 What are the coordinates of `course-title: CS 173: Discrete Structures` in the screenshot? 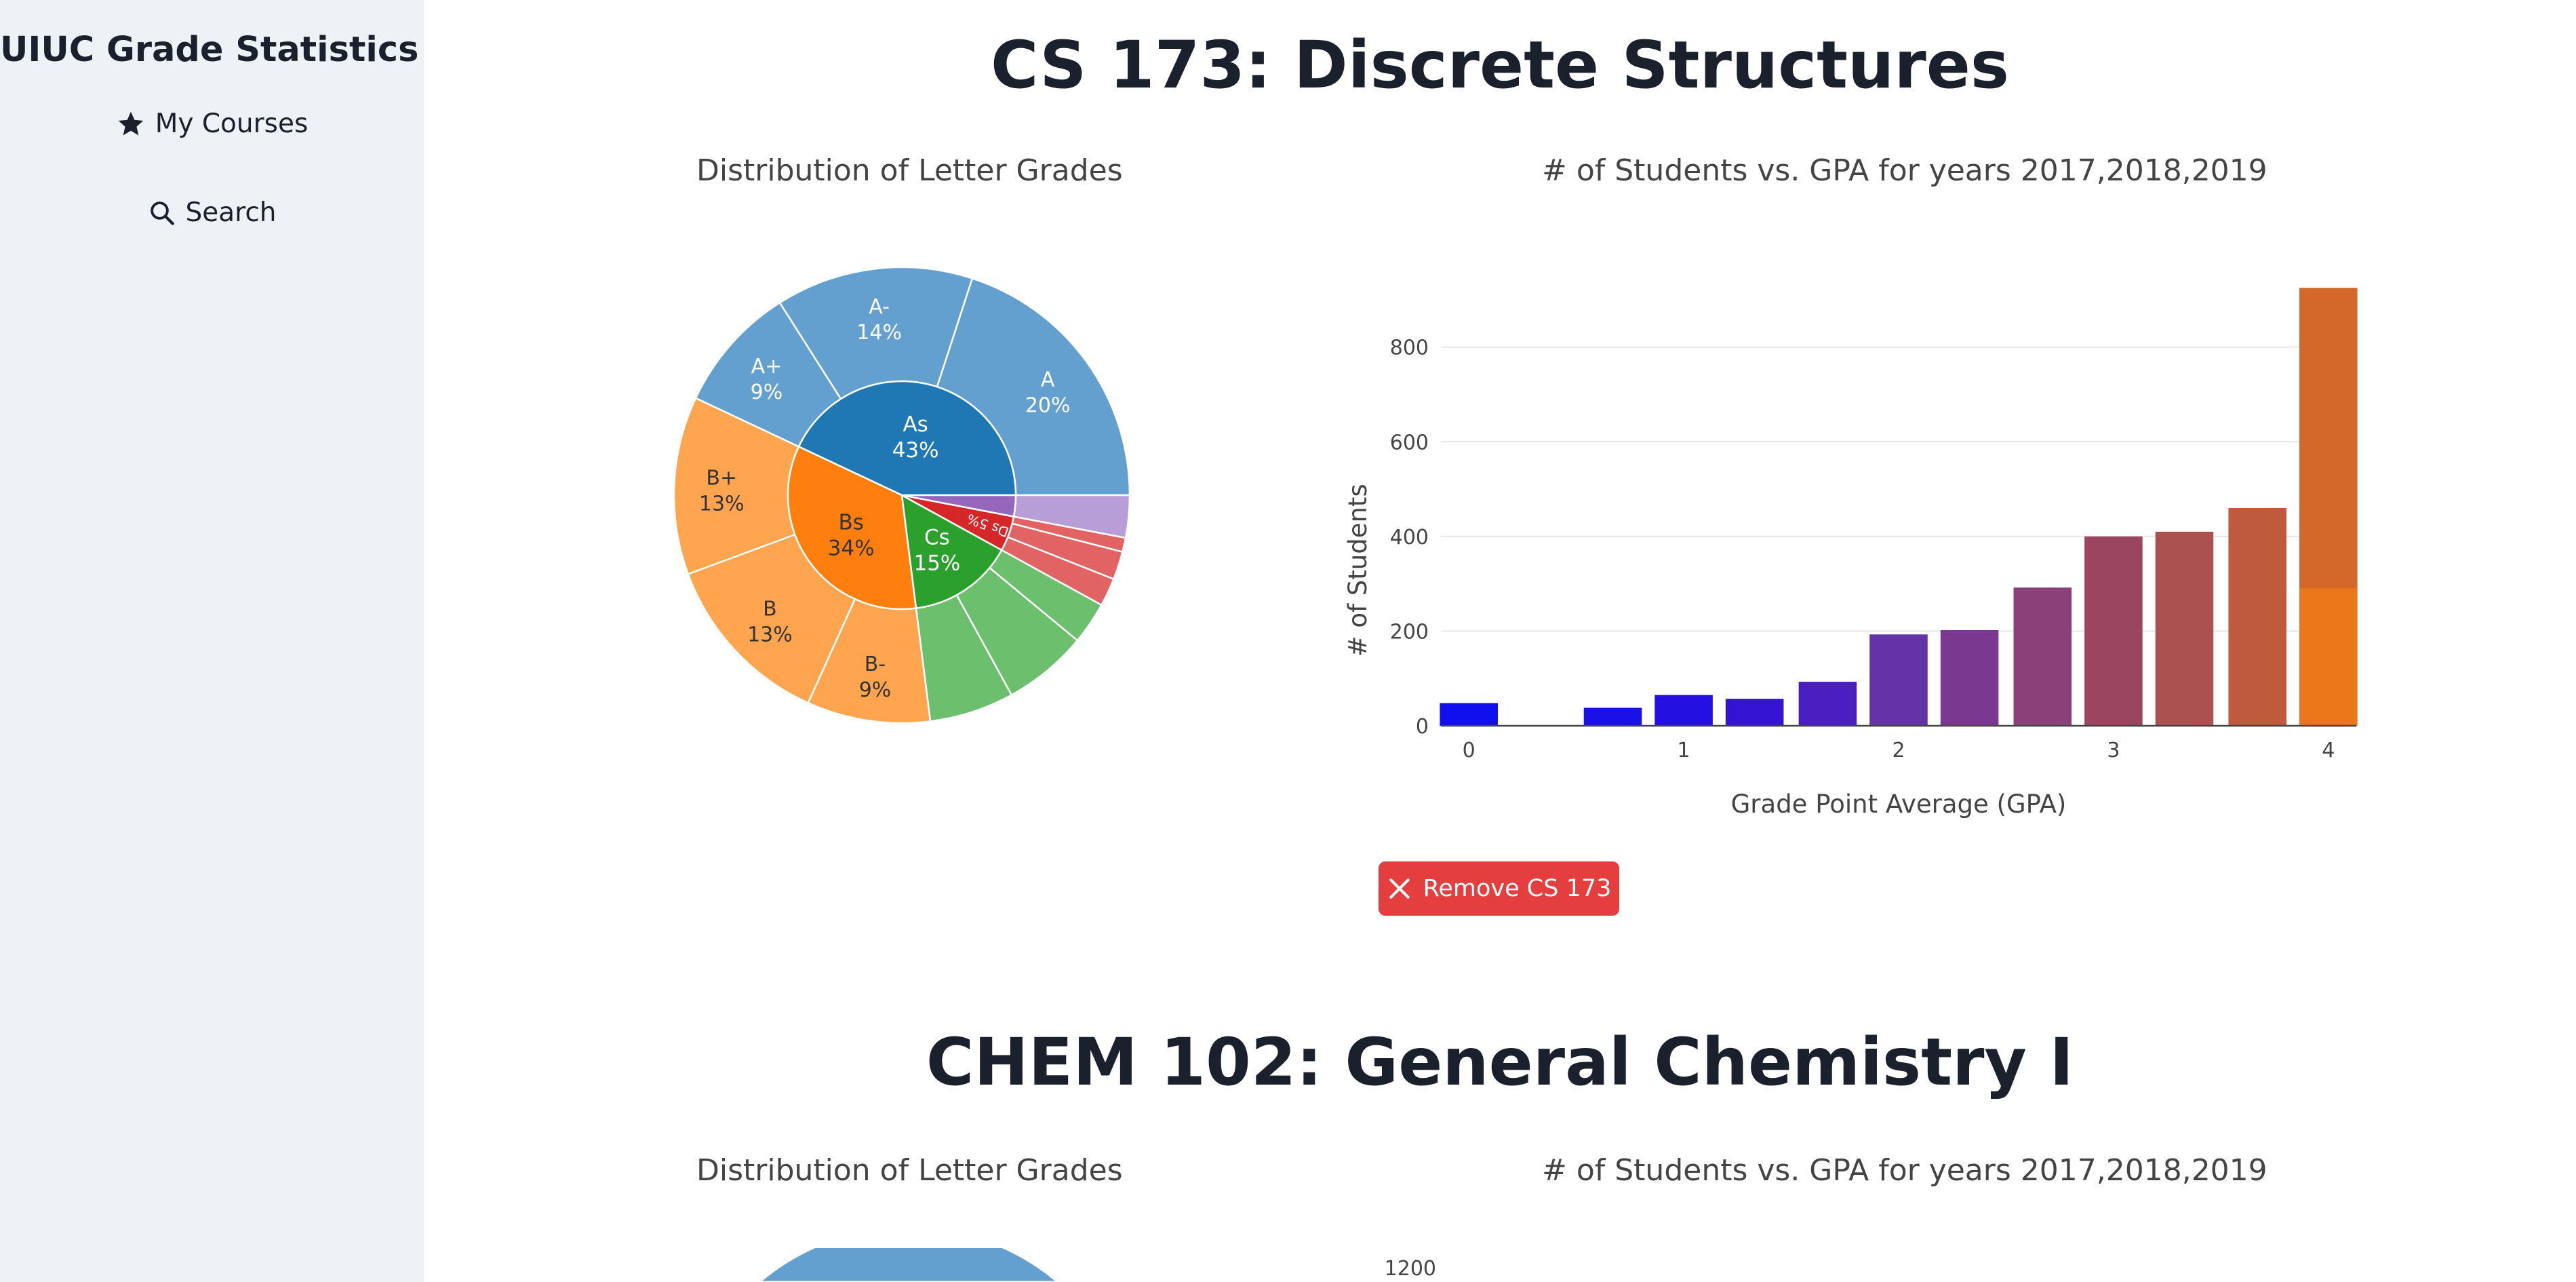 It's located at (1500, 65).